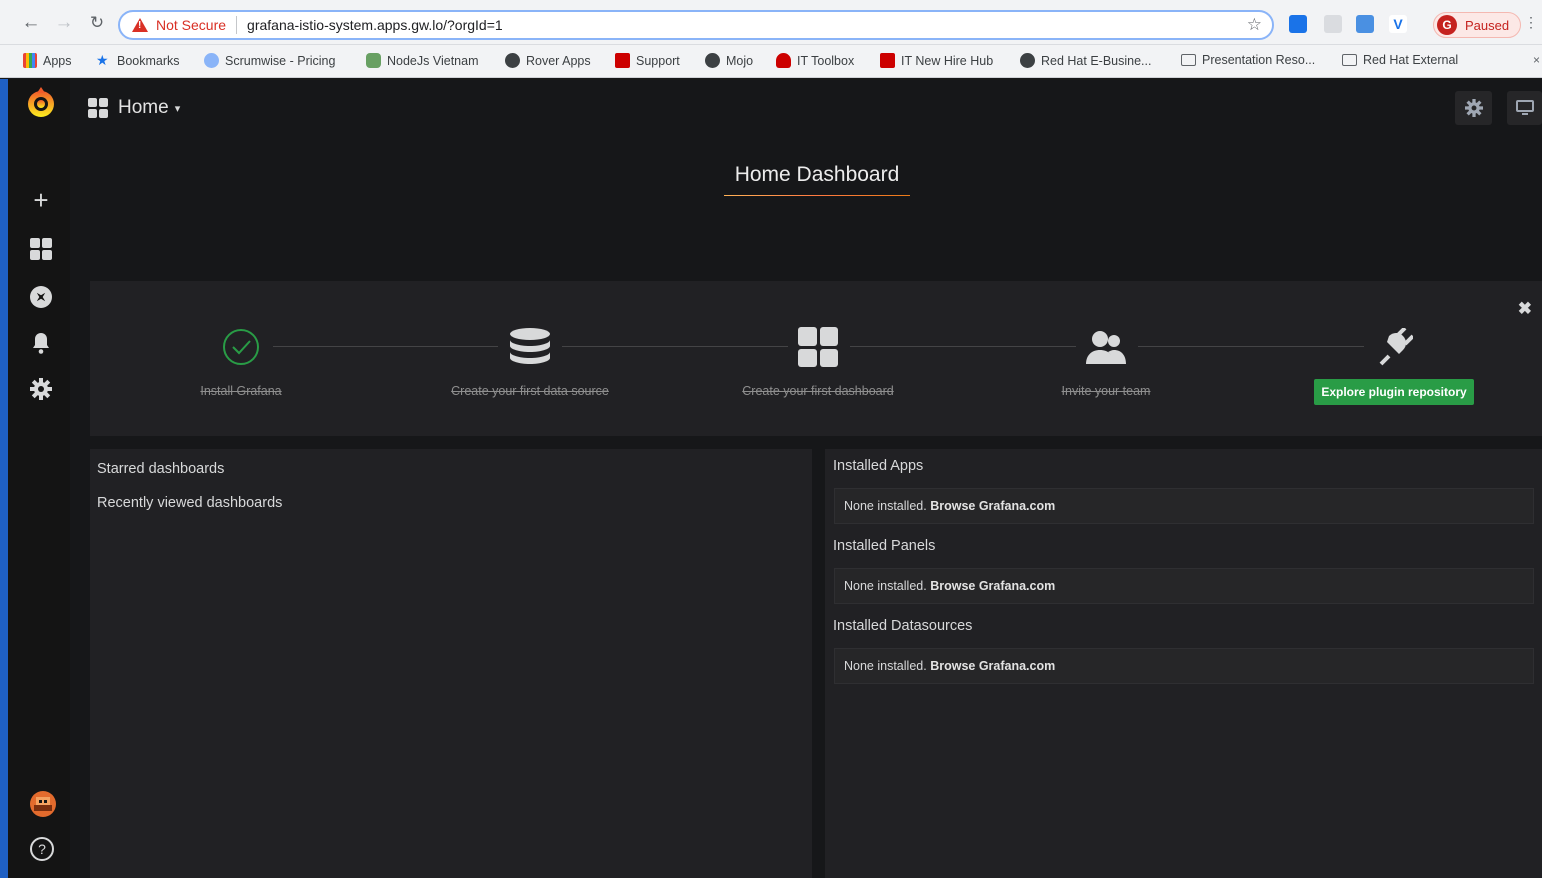  Describe the element at coordinates (191, 25) in the screenshot. I see `not-secure-label: Not Secure` at that location.